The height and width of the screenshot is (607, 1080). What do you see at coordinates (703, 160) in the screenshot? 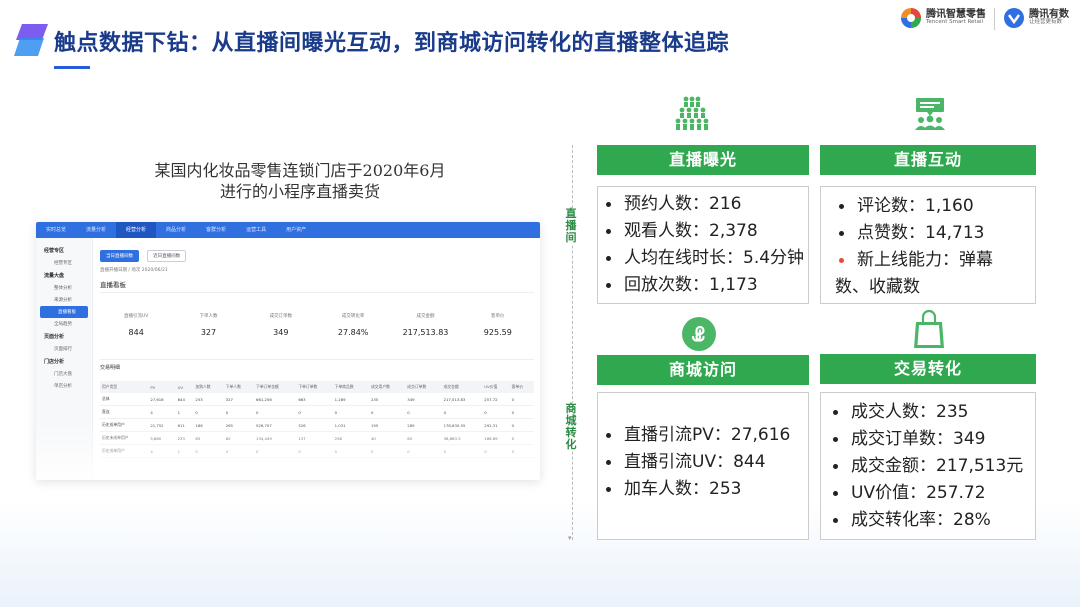
I see `card-exposure-title: 直播曝光` at bounding box center [703, 160].